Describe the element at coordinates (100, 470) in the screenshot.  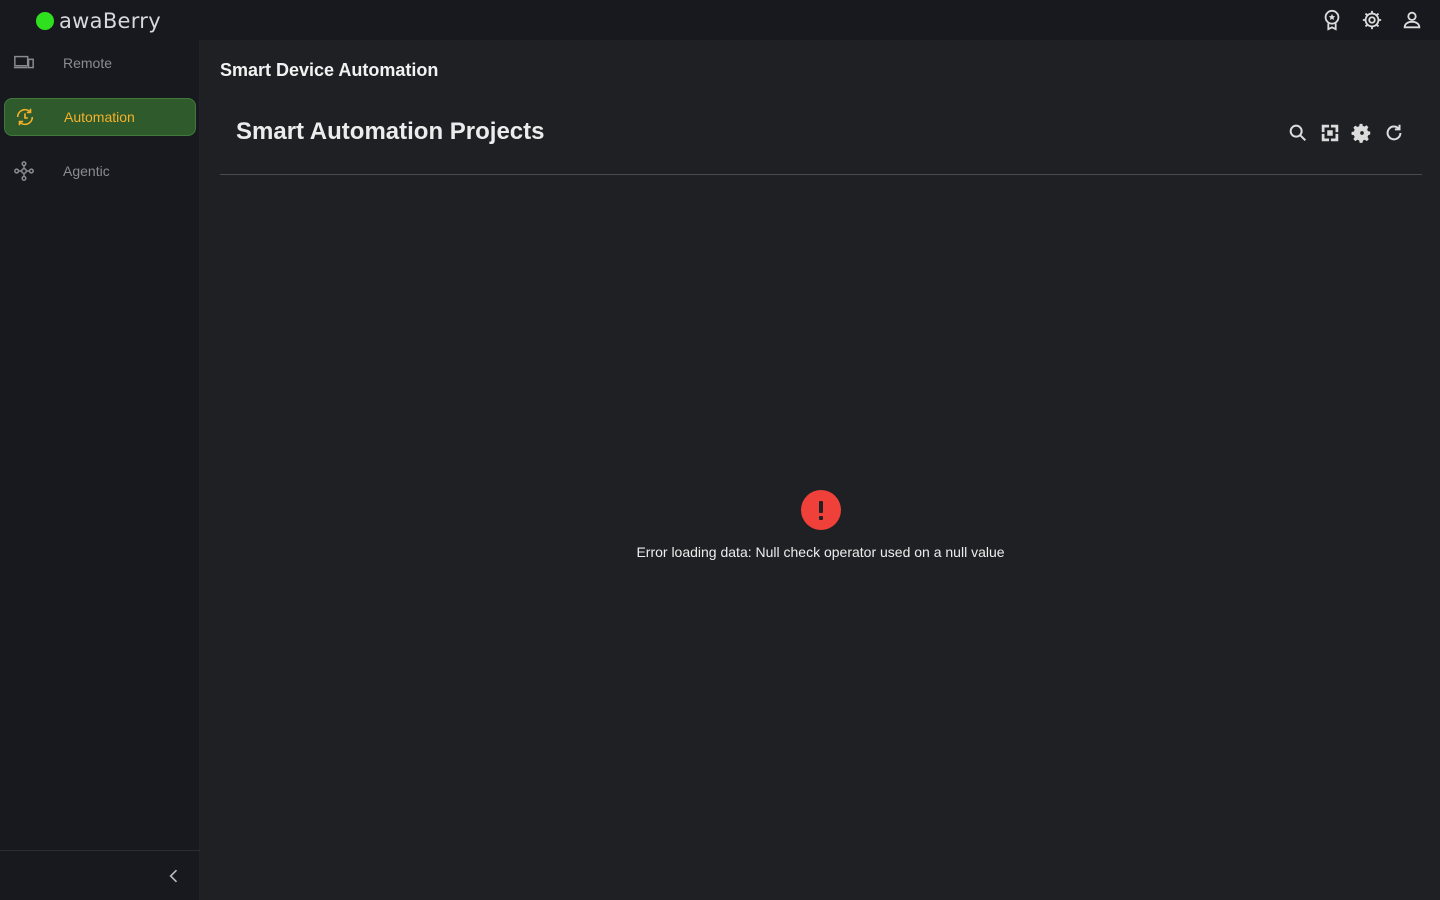
I see `sidebar: Remote Automation Agentic` at that location.